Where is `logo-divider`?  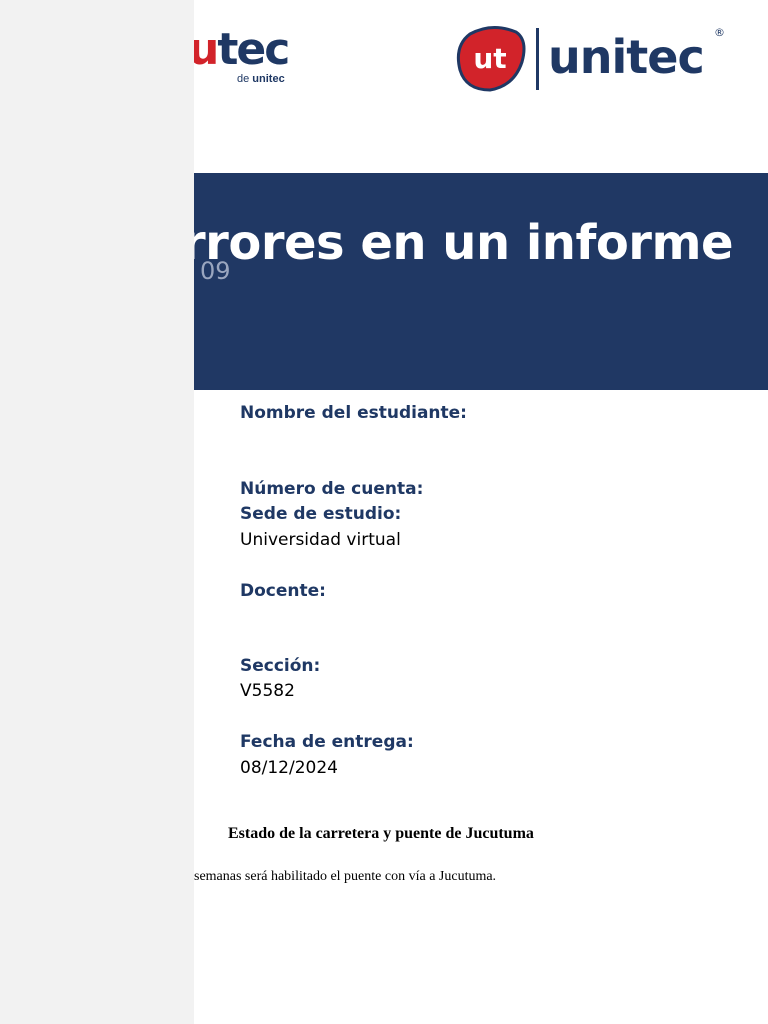 logo-divider is located at coordinates (537, 59).